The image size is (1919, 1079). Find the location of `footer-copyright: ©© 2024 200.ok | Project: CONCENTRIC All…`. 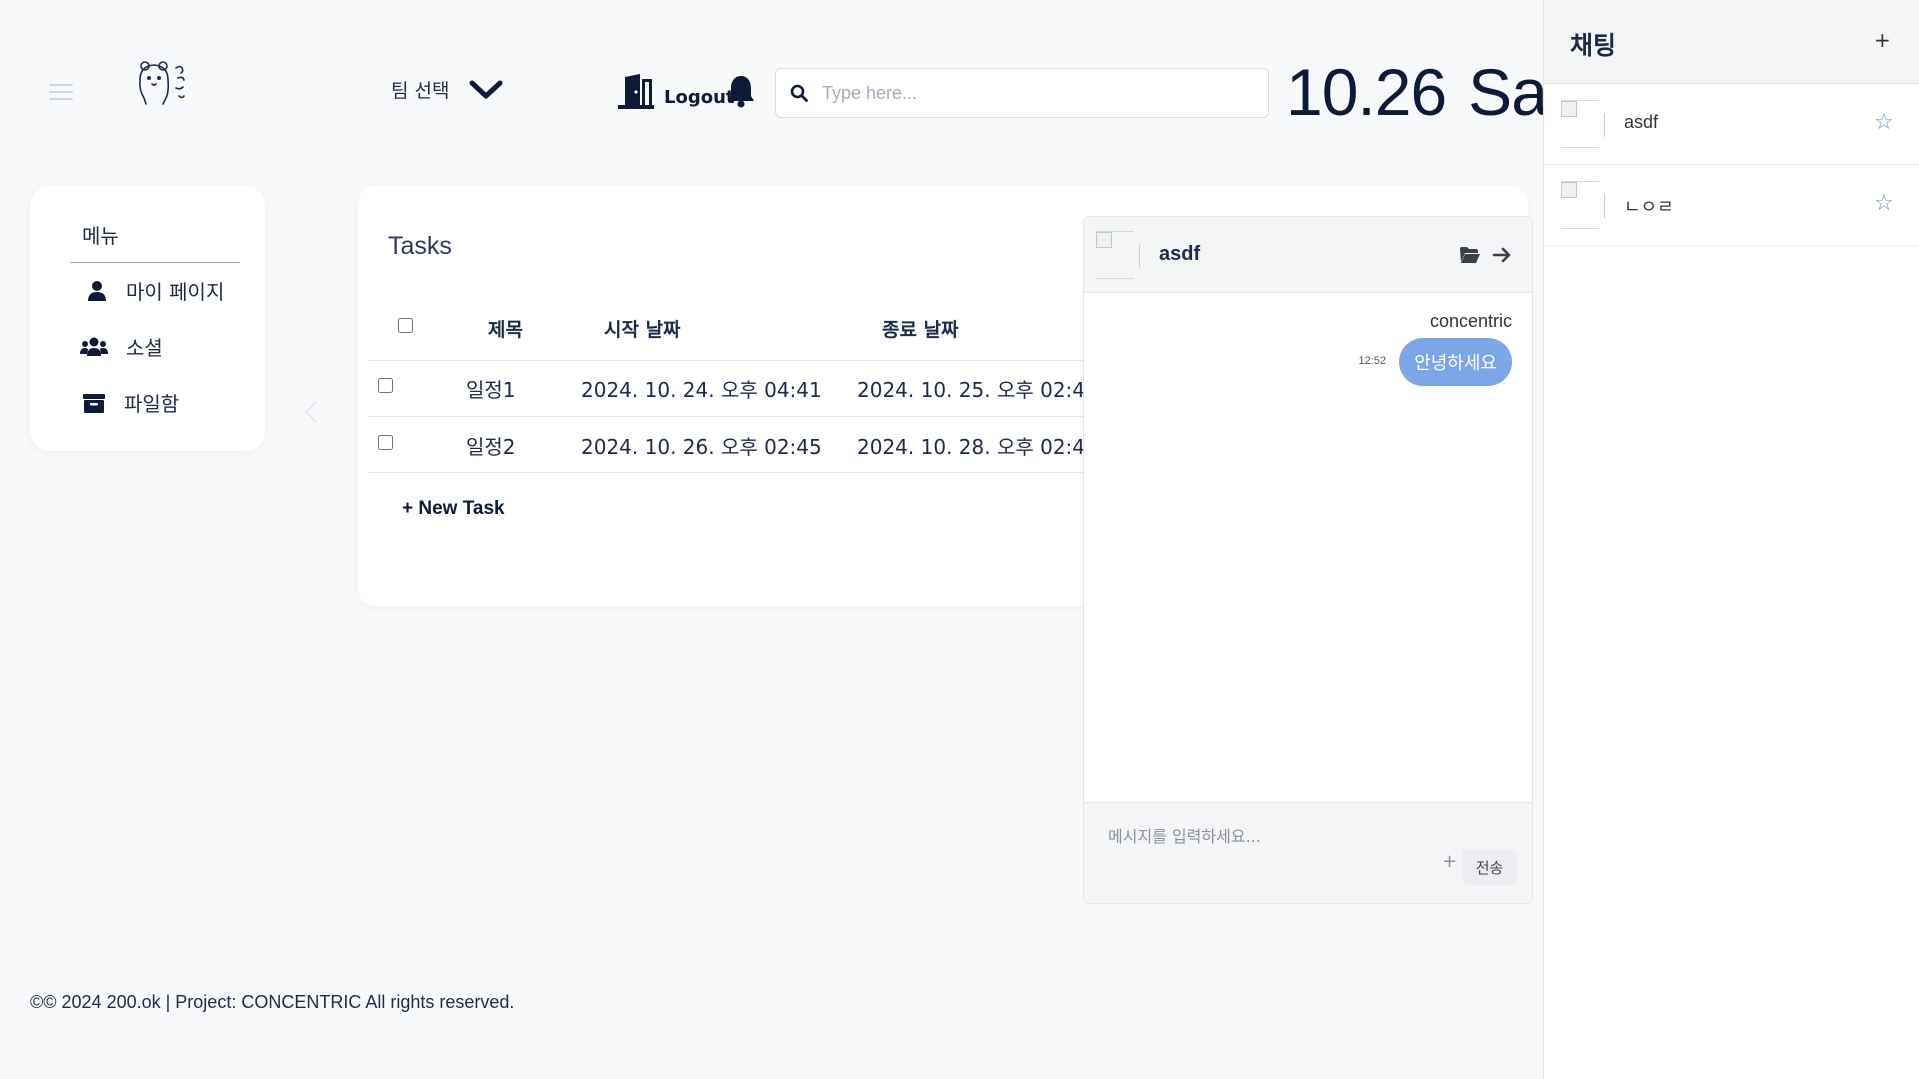

footer-copyright: ©© 2024 200.ok | Project: CONCENTRIC All… is located at coordinates (272, 1002).